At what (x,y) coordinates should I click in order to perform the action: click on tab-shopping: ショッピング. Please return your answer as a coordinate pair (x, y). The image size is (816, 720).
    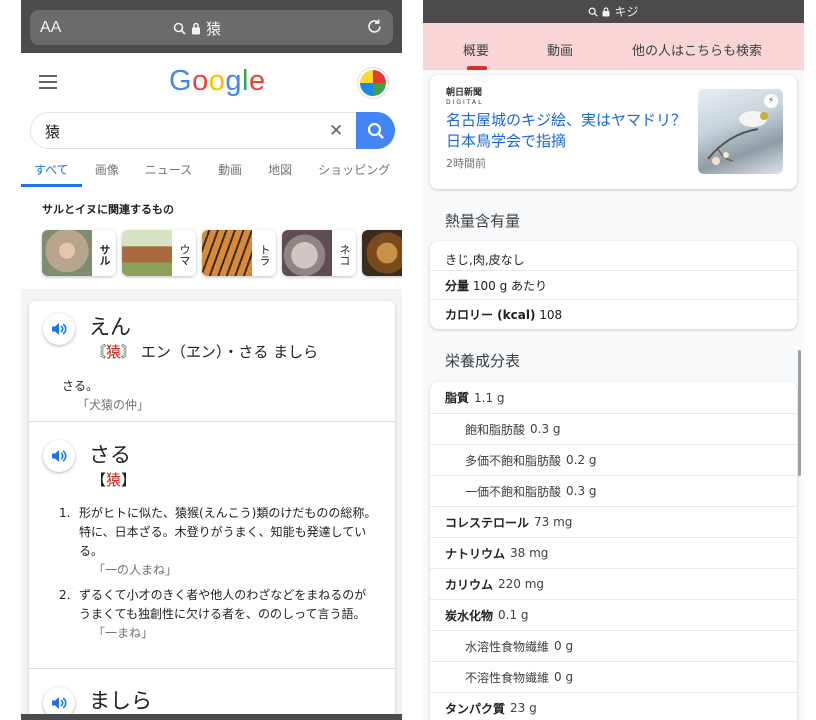
    Looking at the image, I should click on (353, 172).